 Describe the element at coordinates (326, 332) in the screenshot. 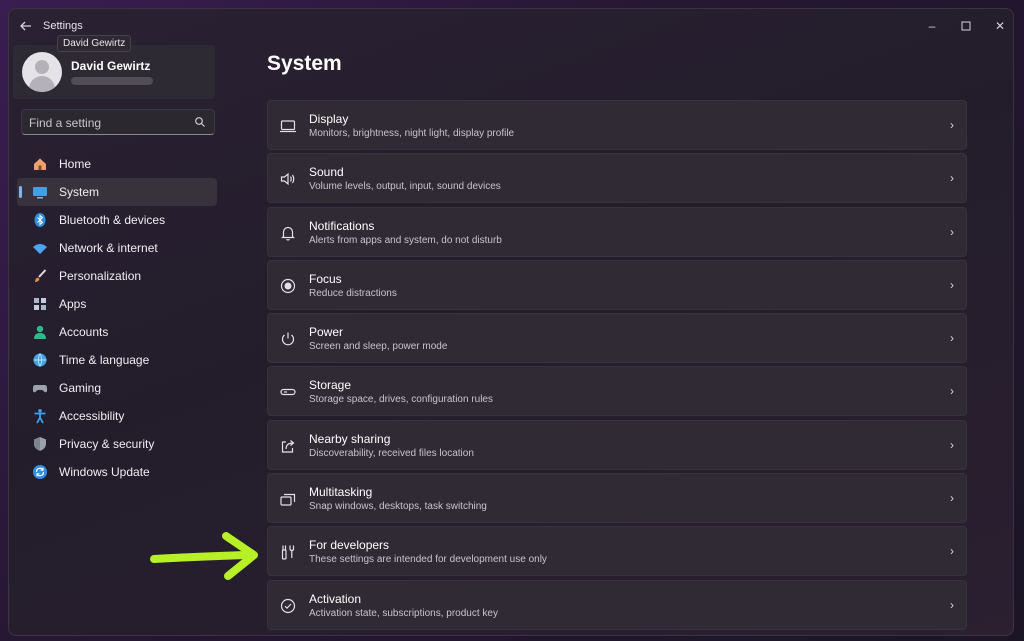

I see `card-title: Power` at that location.